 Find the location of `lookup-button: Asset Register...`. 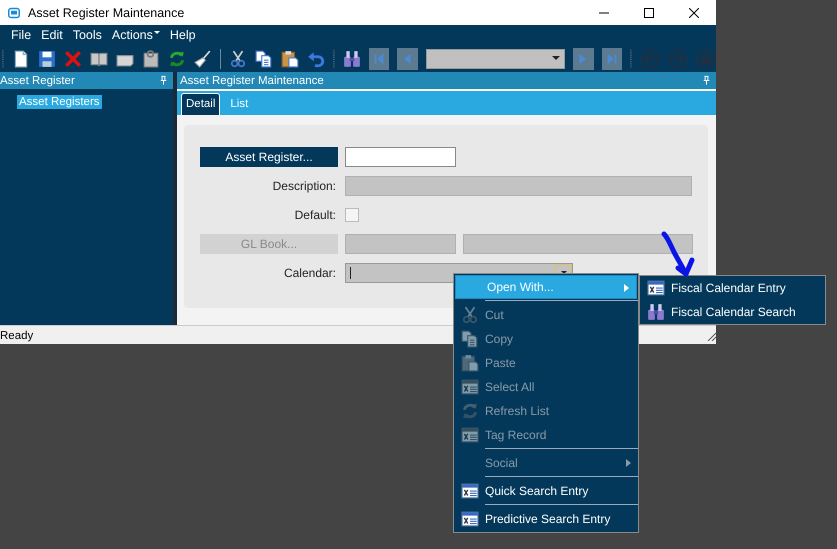

lookup-button: Asset Register... is located at coordinates (269, 157).